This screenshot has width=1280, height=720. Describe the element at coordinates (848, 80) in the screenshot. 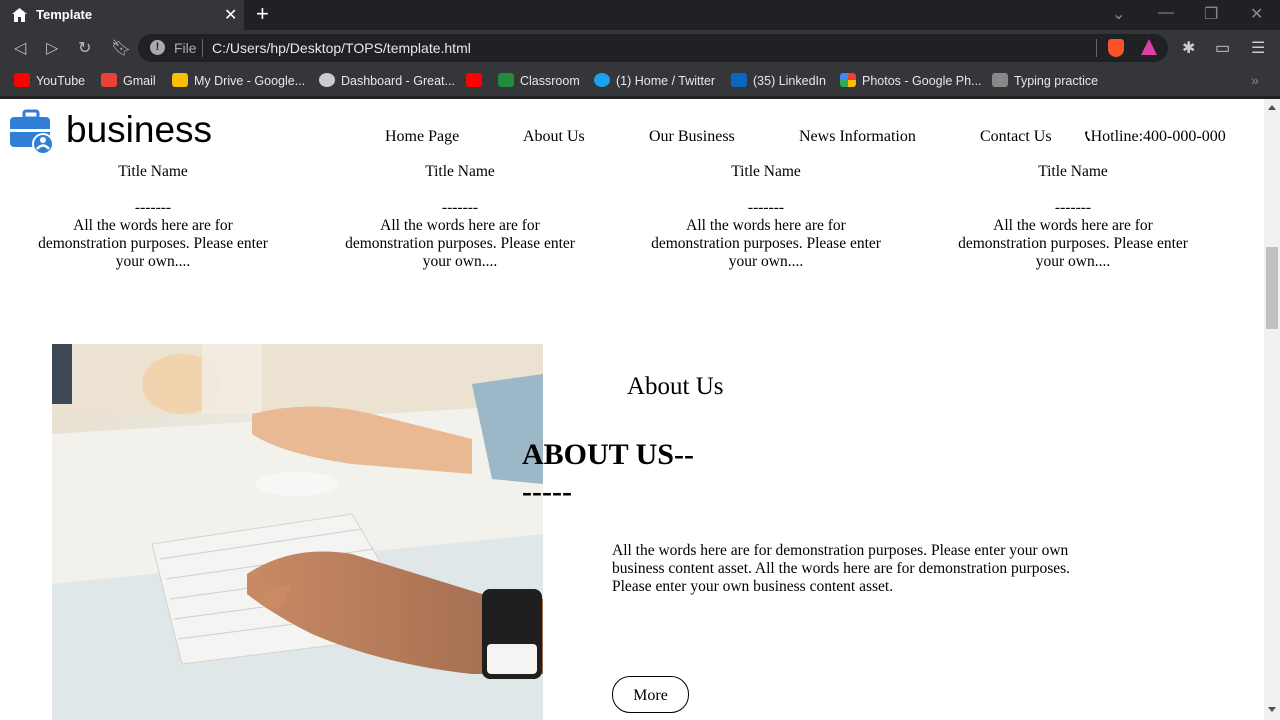

I see `google-photos-icon` at that location.